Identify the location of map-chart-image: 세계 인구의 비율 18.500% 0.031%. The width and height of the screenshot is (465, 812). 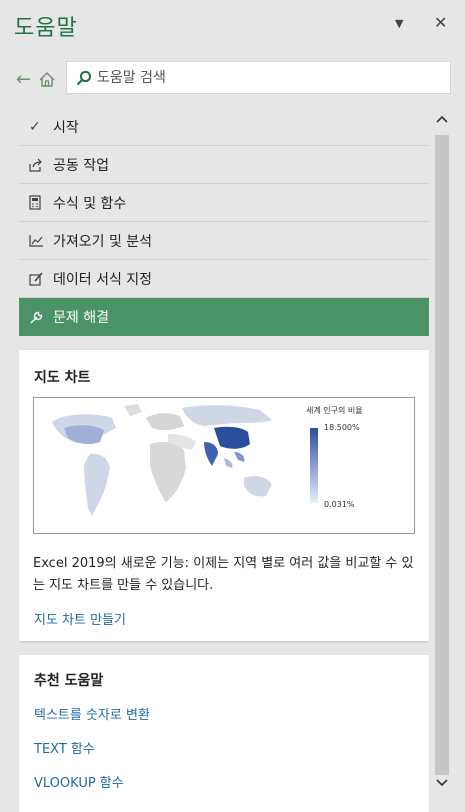
(224, 465).